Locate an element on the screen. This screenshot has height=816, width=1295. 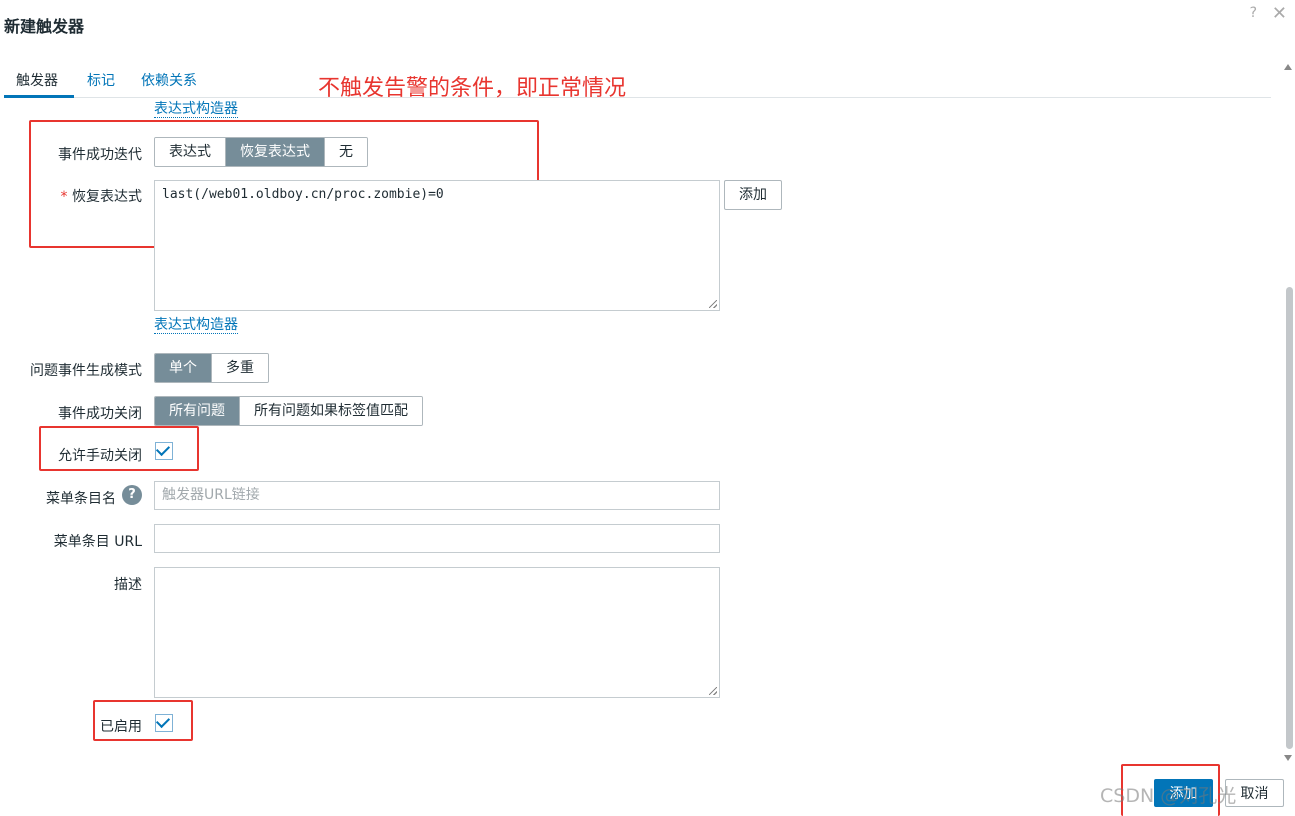
ok-event-generation-selector: 表达式 恢复表达式 无 is located at coordinates (261, 152).